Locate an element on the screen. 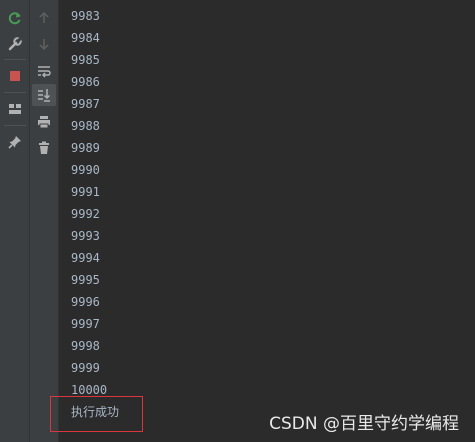 The width and height of the screenshot is (475, 442). scroll-to-end-icon is located at coordinates (44, 95).